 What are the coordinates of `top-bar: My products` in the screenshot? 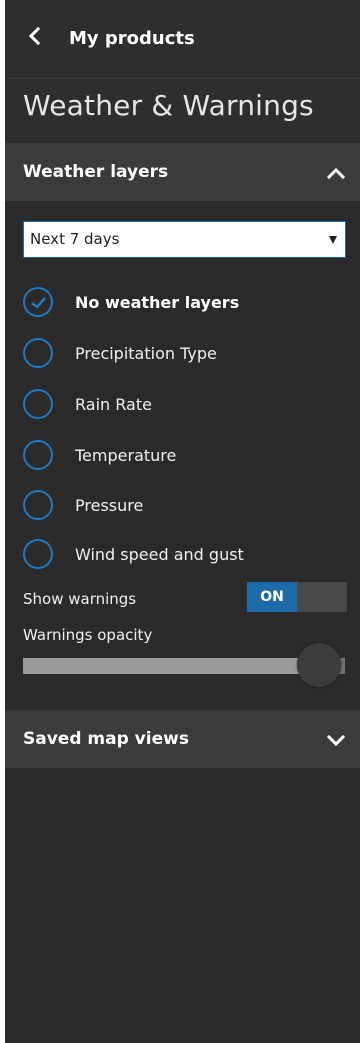 It's located at (182, 39).